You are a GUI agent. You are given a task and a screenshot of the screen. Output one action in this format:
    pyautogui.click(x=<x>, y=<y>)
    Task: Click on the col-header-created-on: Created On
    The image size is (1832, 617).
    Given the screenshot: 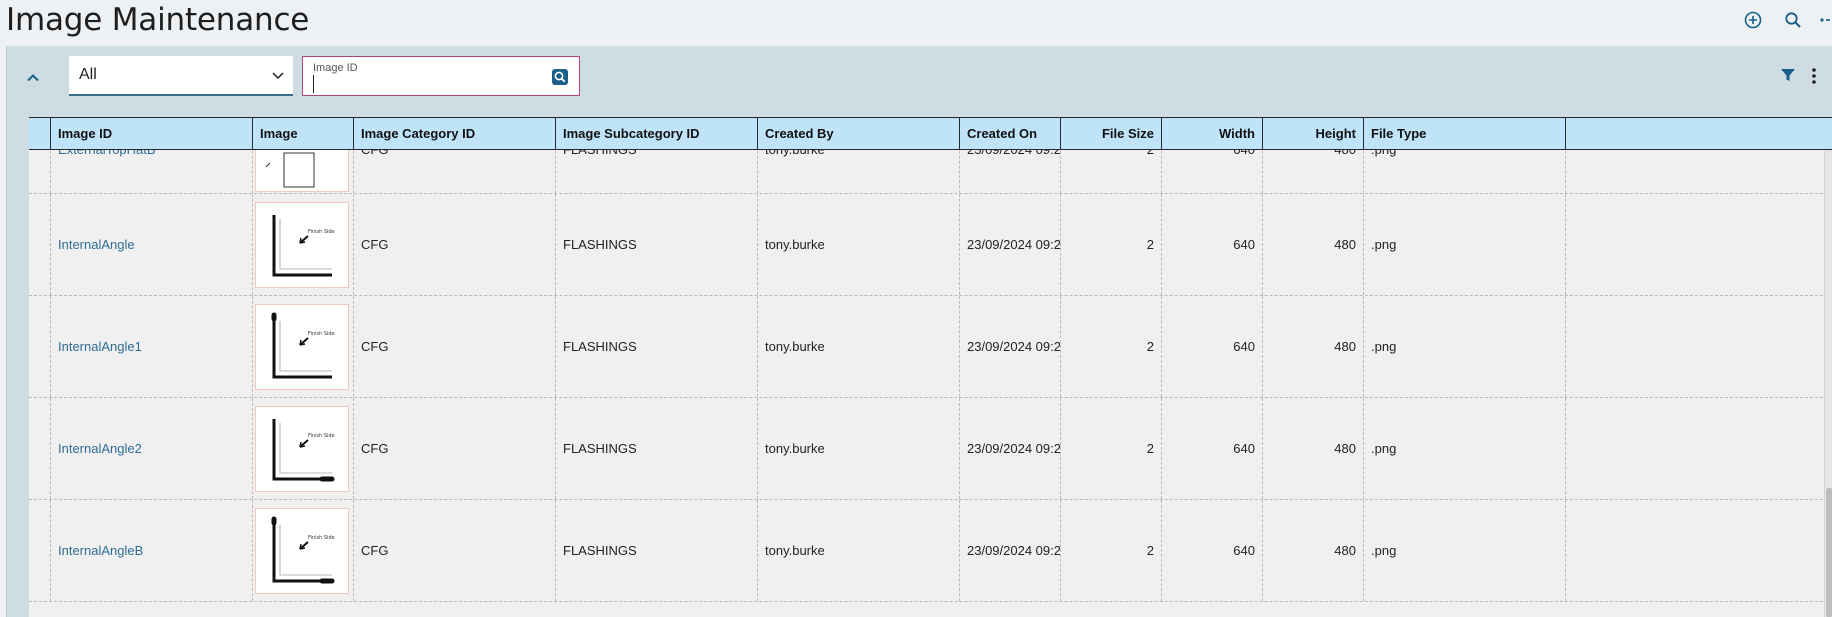 What is the action you would take?
    pyautogui.click(x=1010, y=133)
    